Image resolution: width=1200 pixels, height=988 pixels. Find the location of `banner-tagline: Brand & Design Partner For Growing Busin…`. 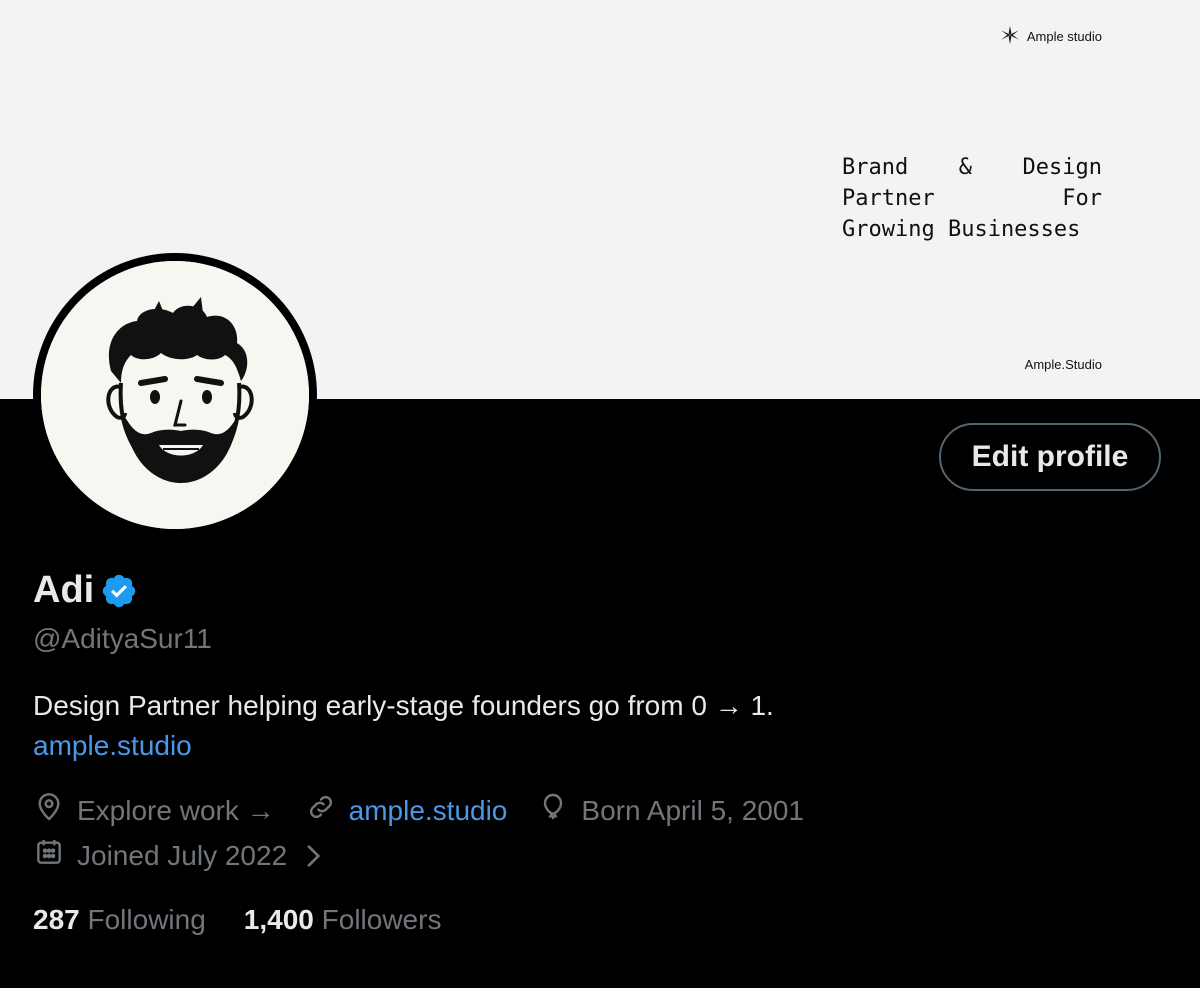

banner-tagline: Brand & Design Partner For Growing Busin… is located at coordinates (972, 198).